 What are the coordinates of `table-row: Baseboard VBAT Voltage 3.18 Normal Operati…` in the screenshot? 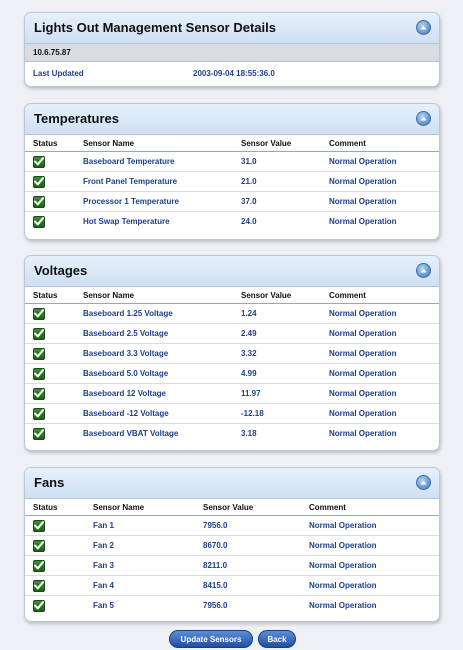 It's located at (232, 434).